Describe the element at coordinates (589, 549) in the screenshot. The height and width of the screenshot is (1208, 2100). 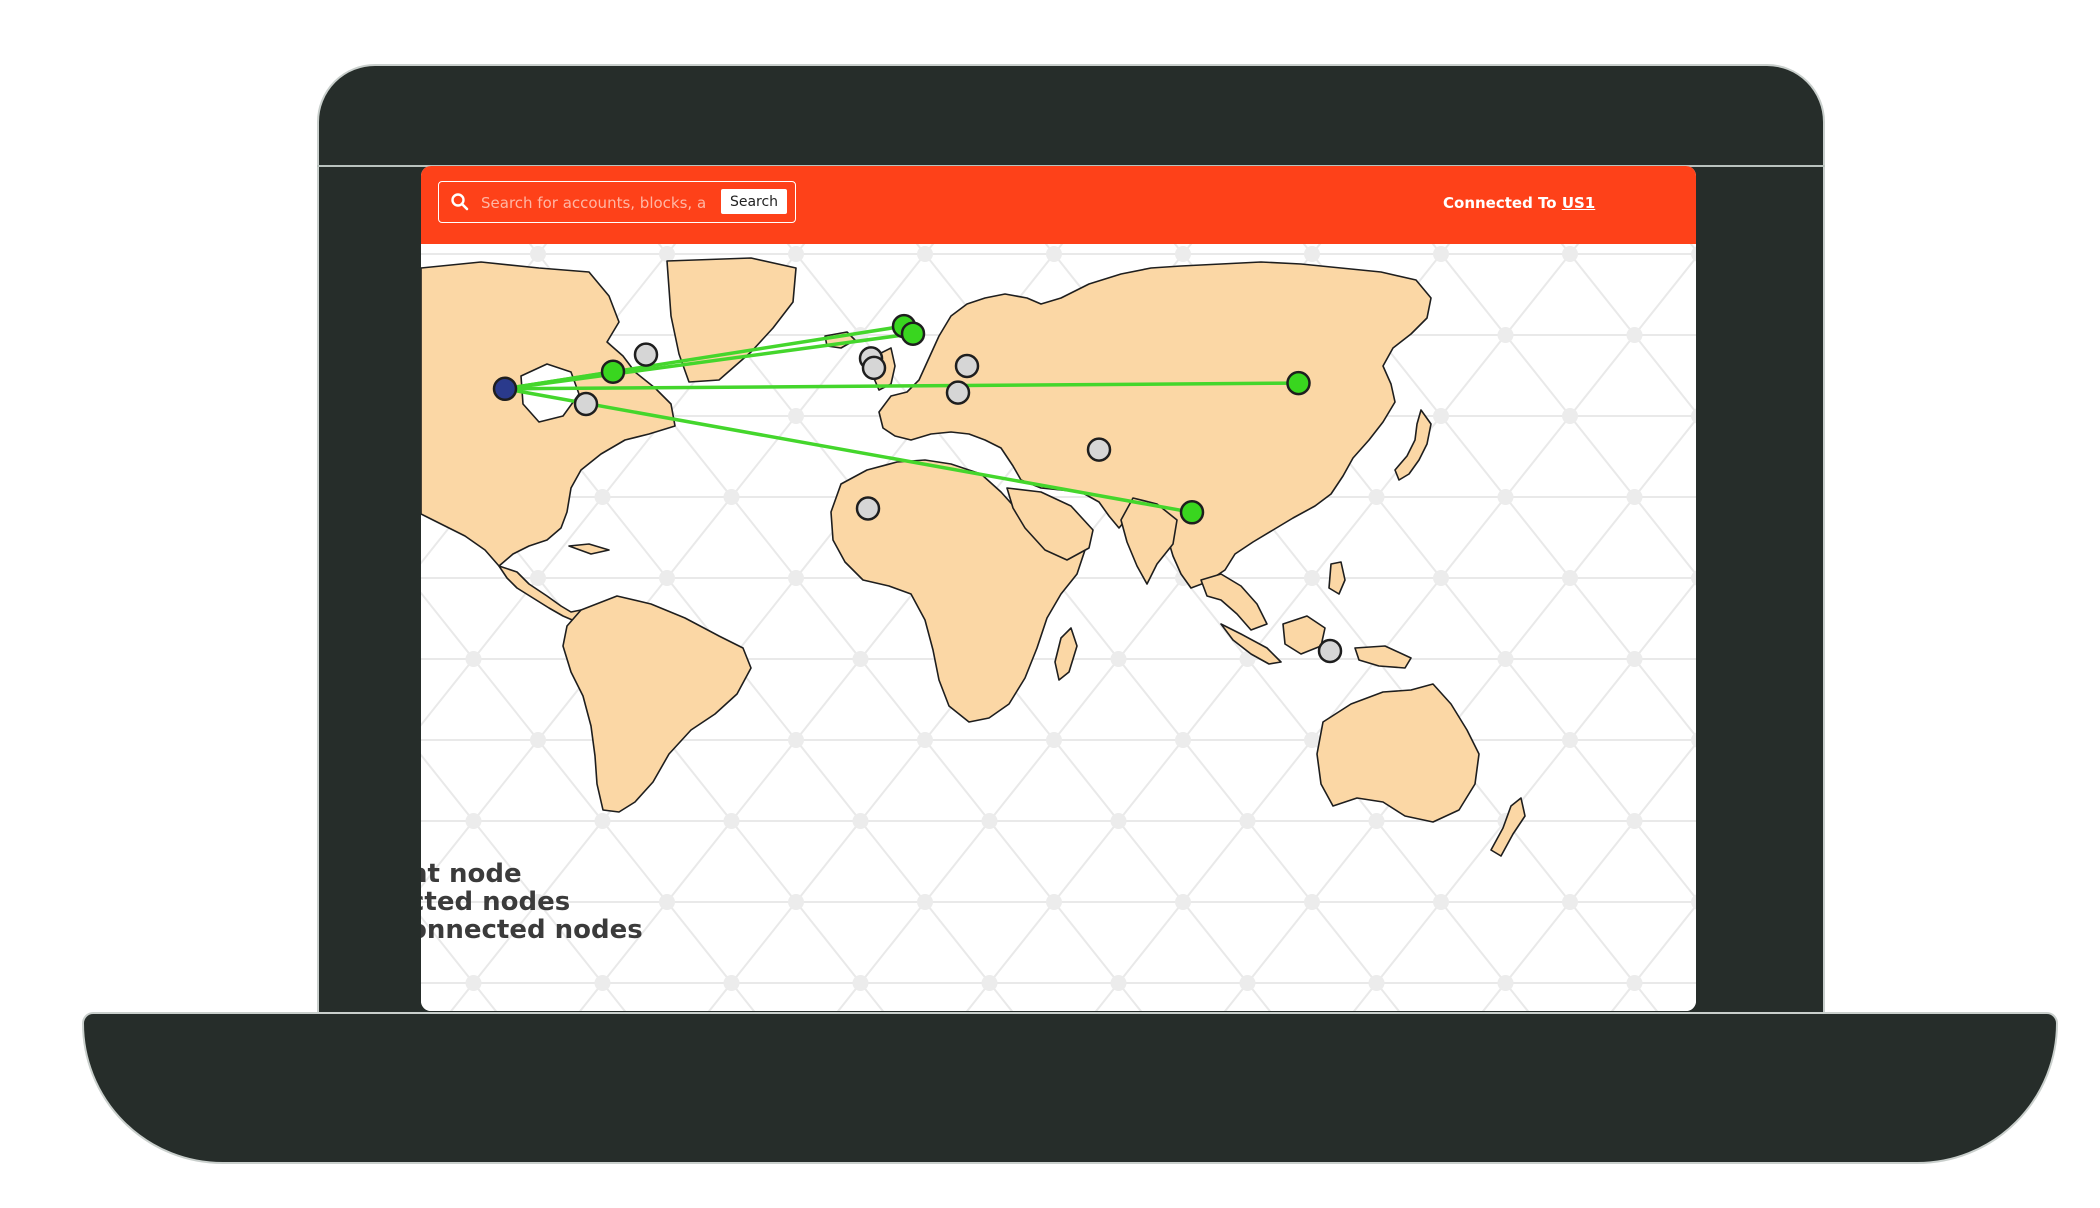
I see `land-cuba` at that location.